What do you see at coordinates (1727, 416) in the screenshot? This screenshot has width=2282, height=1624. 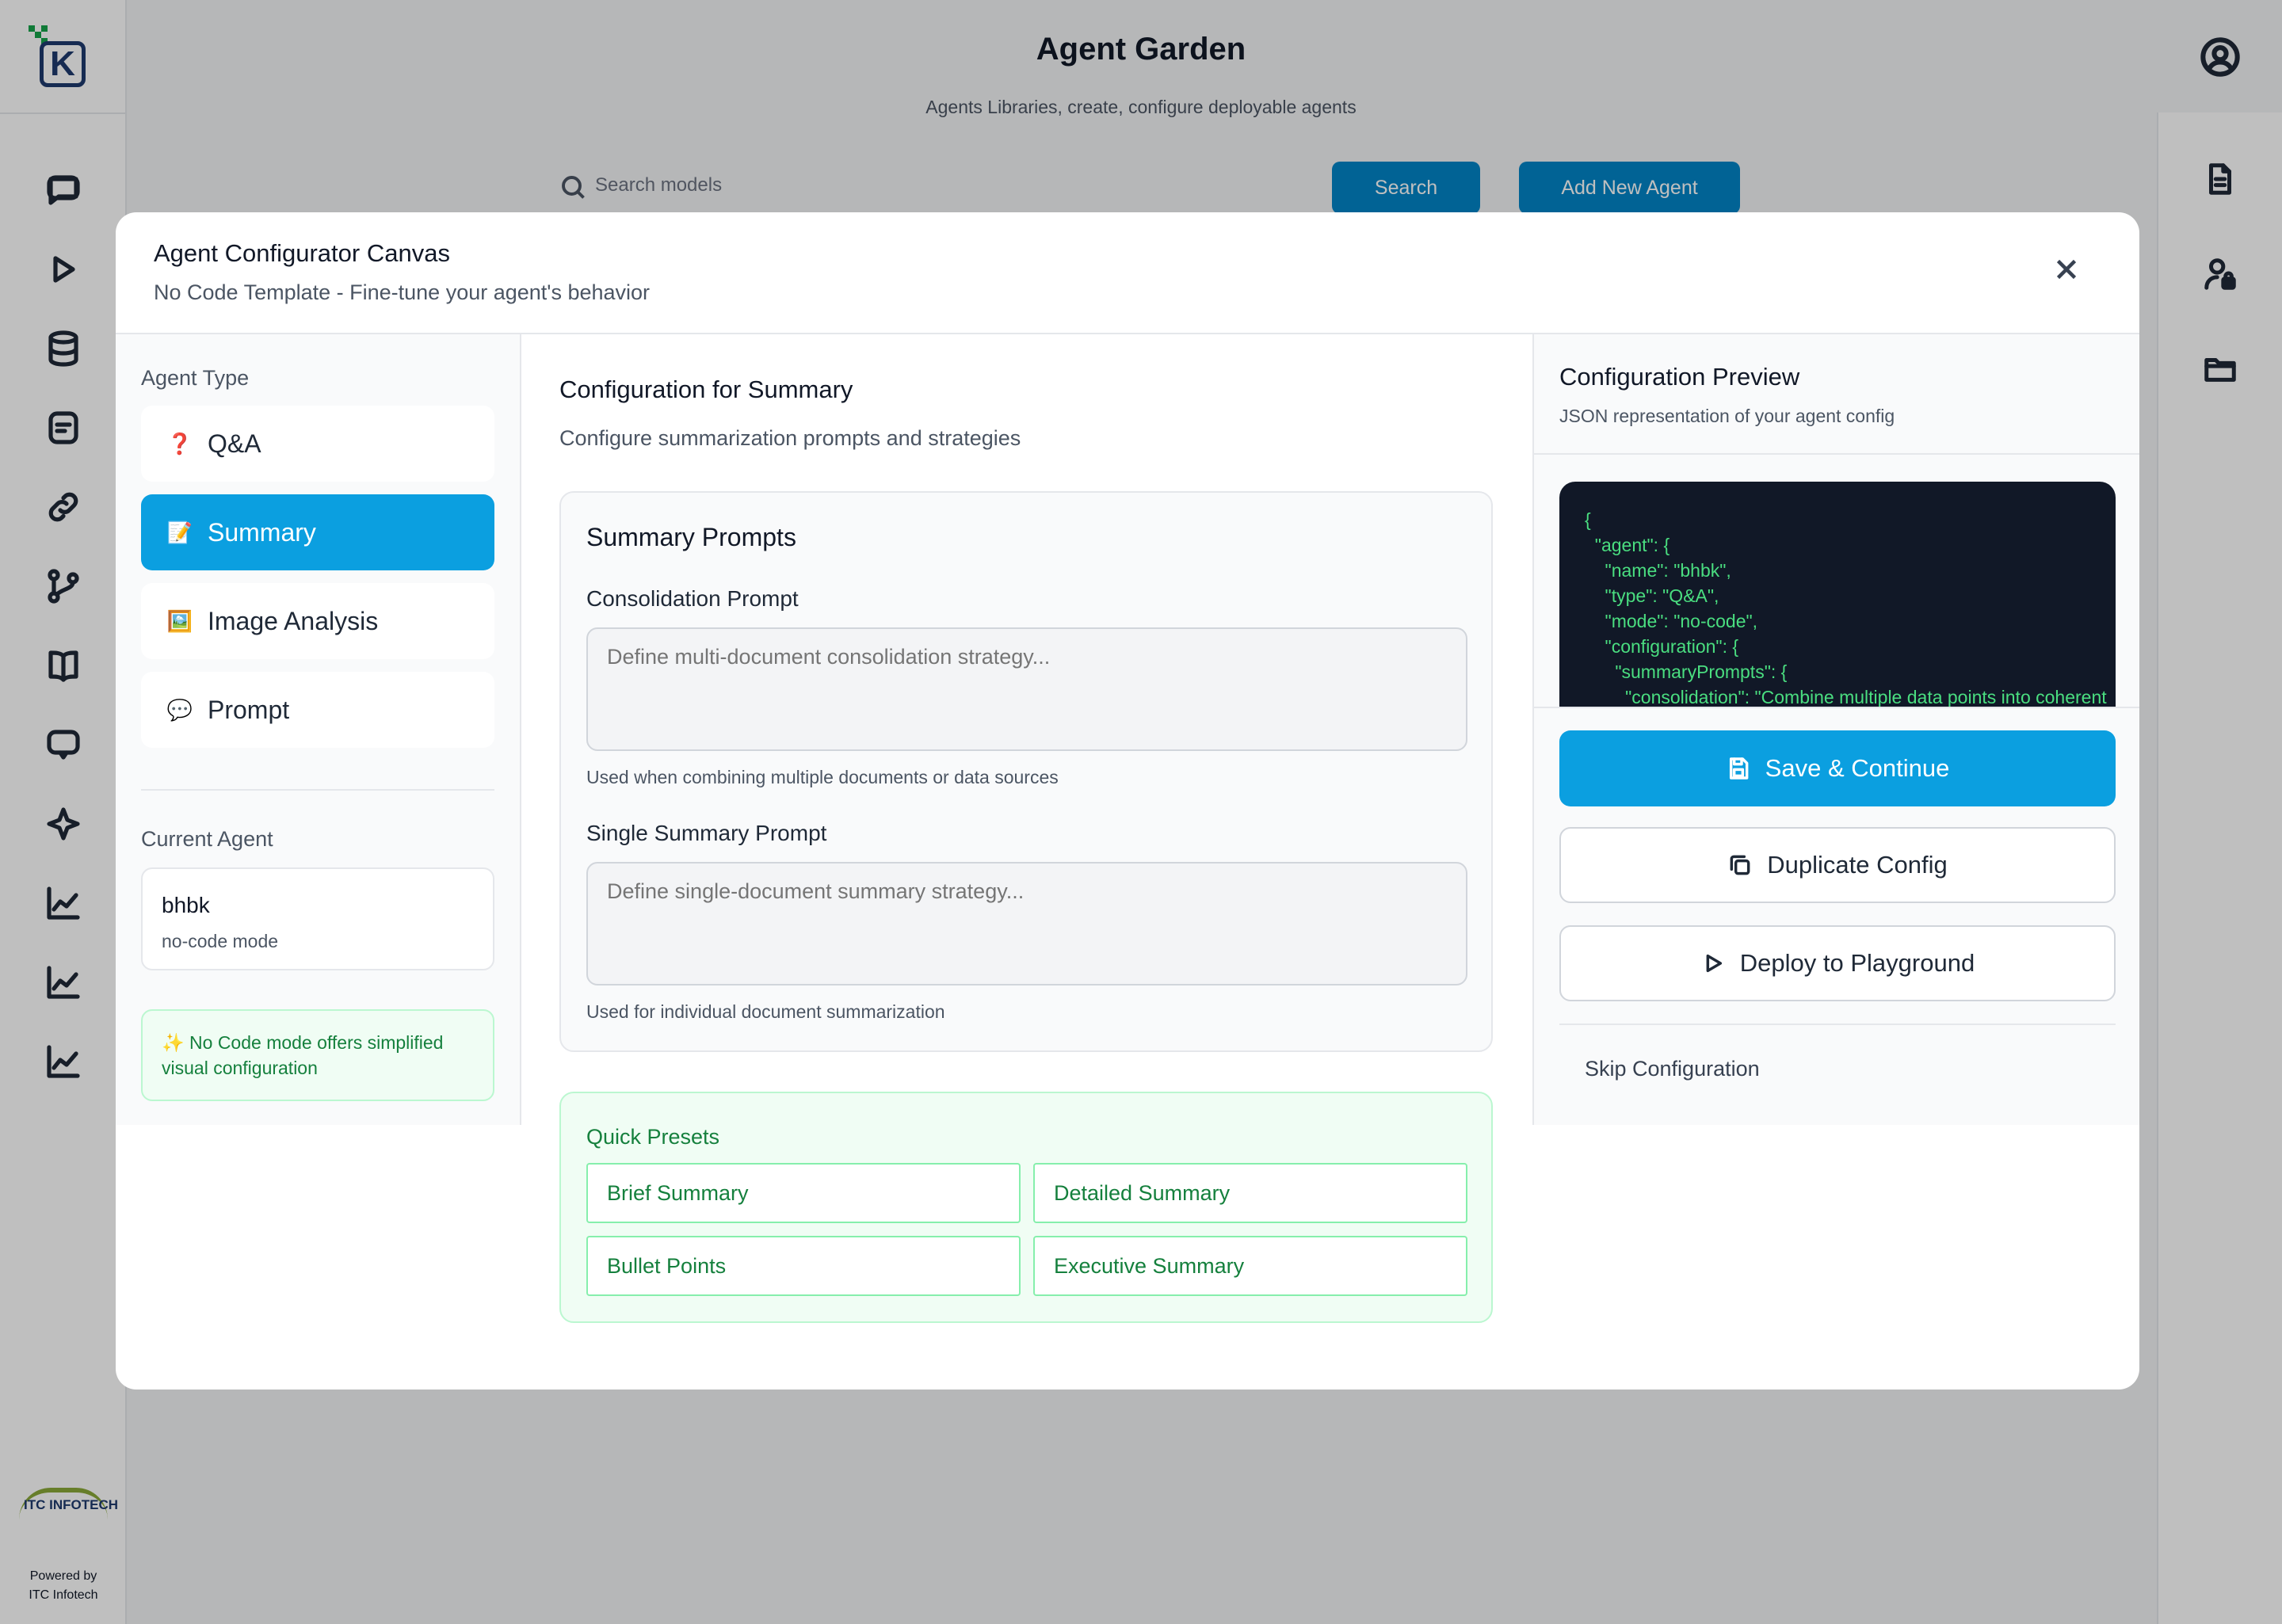 I see `preview-subtitle: JSON representation of your agent config` at bounding box center [1727, 416].